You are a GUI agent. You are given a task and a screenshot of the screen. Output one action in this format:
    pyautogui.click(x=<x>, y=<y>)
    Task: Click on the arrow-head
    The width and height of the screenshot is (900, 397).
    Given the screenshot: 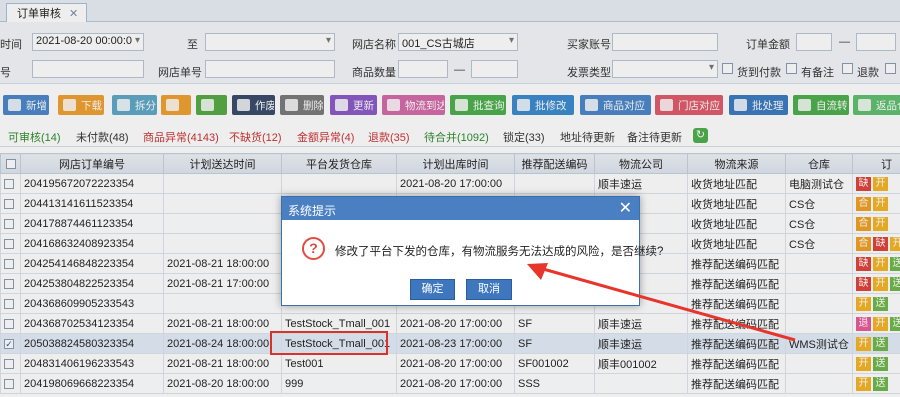 What is the action you would take?
    pyautogui.click(x=537, y=271)
    